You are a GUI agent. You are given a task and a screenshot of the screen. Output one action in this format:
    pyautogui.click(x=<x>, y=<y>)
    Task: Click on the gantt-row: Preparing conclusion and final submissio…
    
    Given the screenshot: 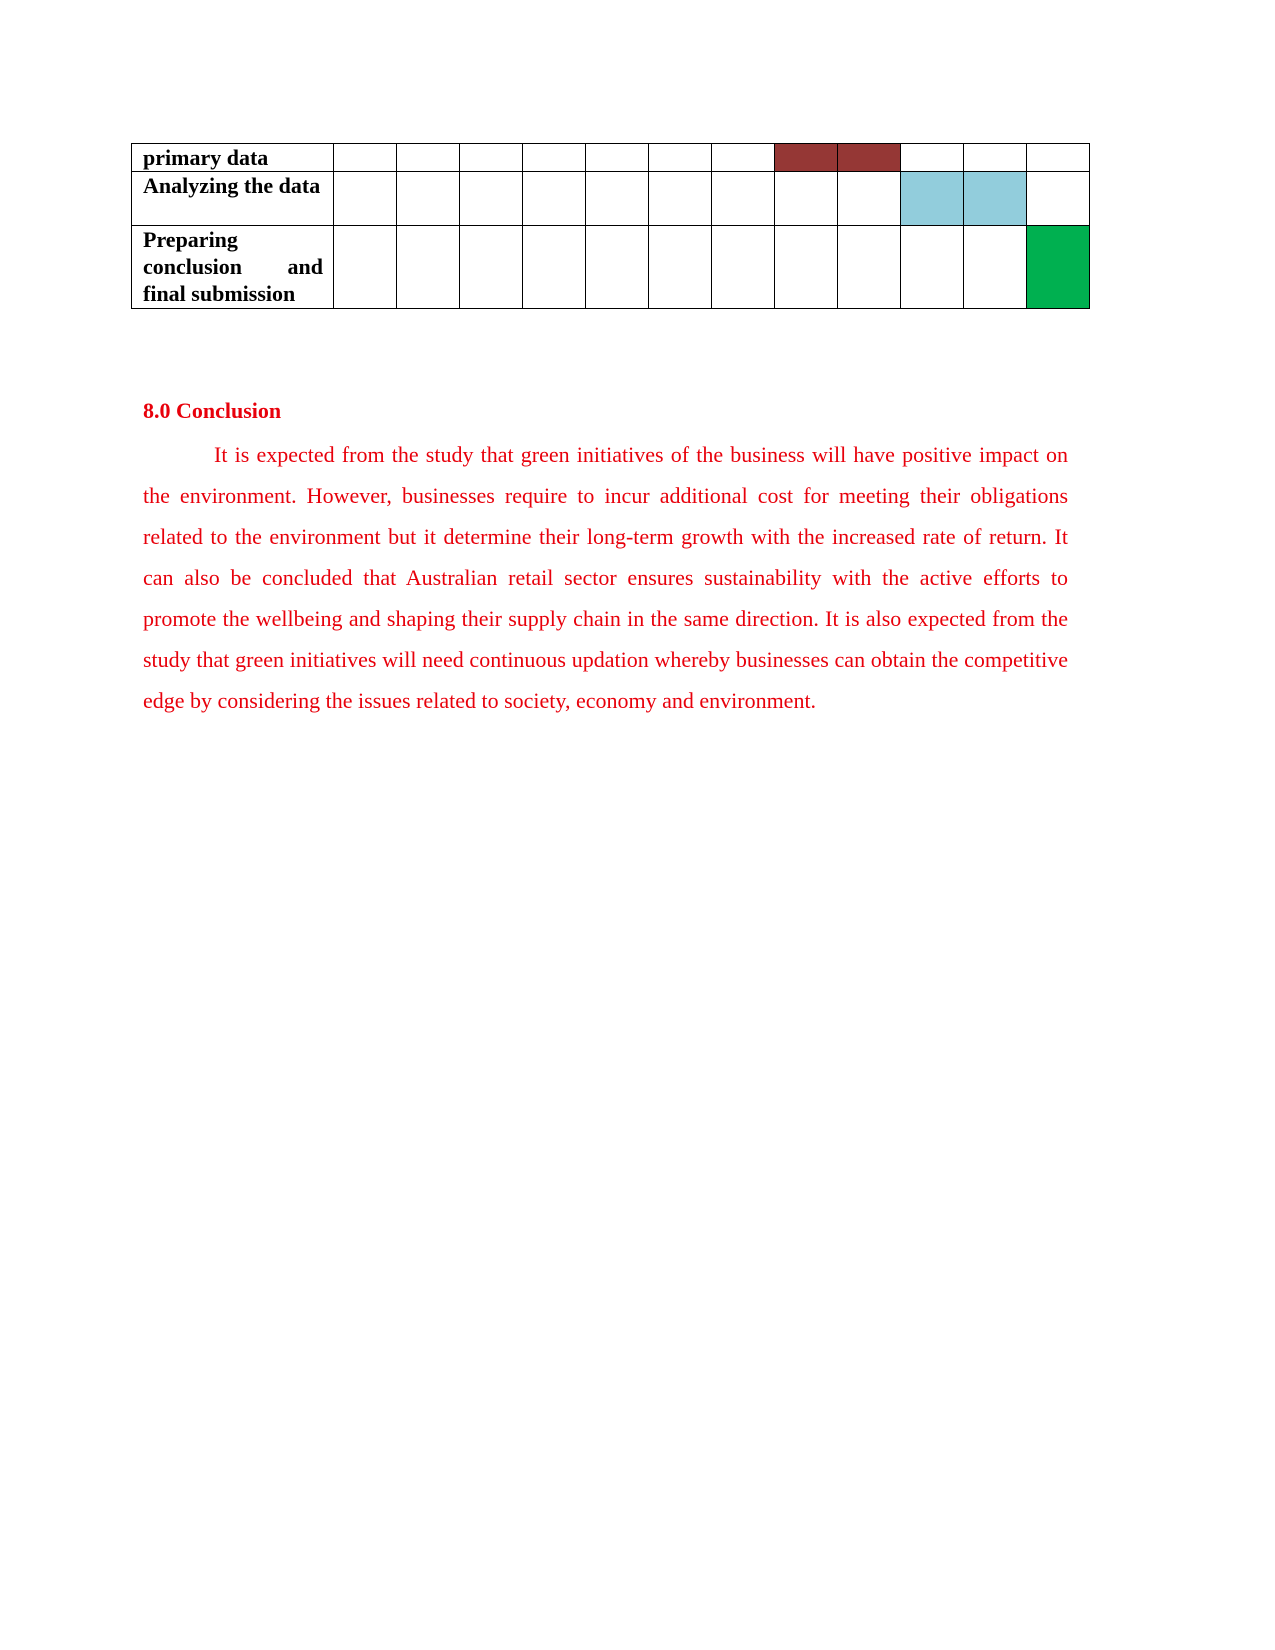 What is the action you would take?
    pyautogui.click(x=610, y=267)
    